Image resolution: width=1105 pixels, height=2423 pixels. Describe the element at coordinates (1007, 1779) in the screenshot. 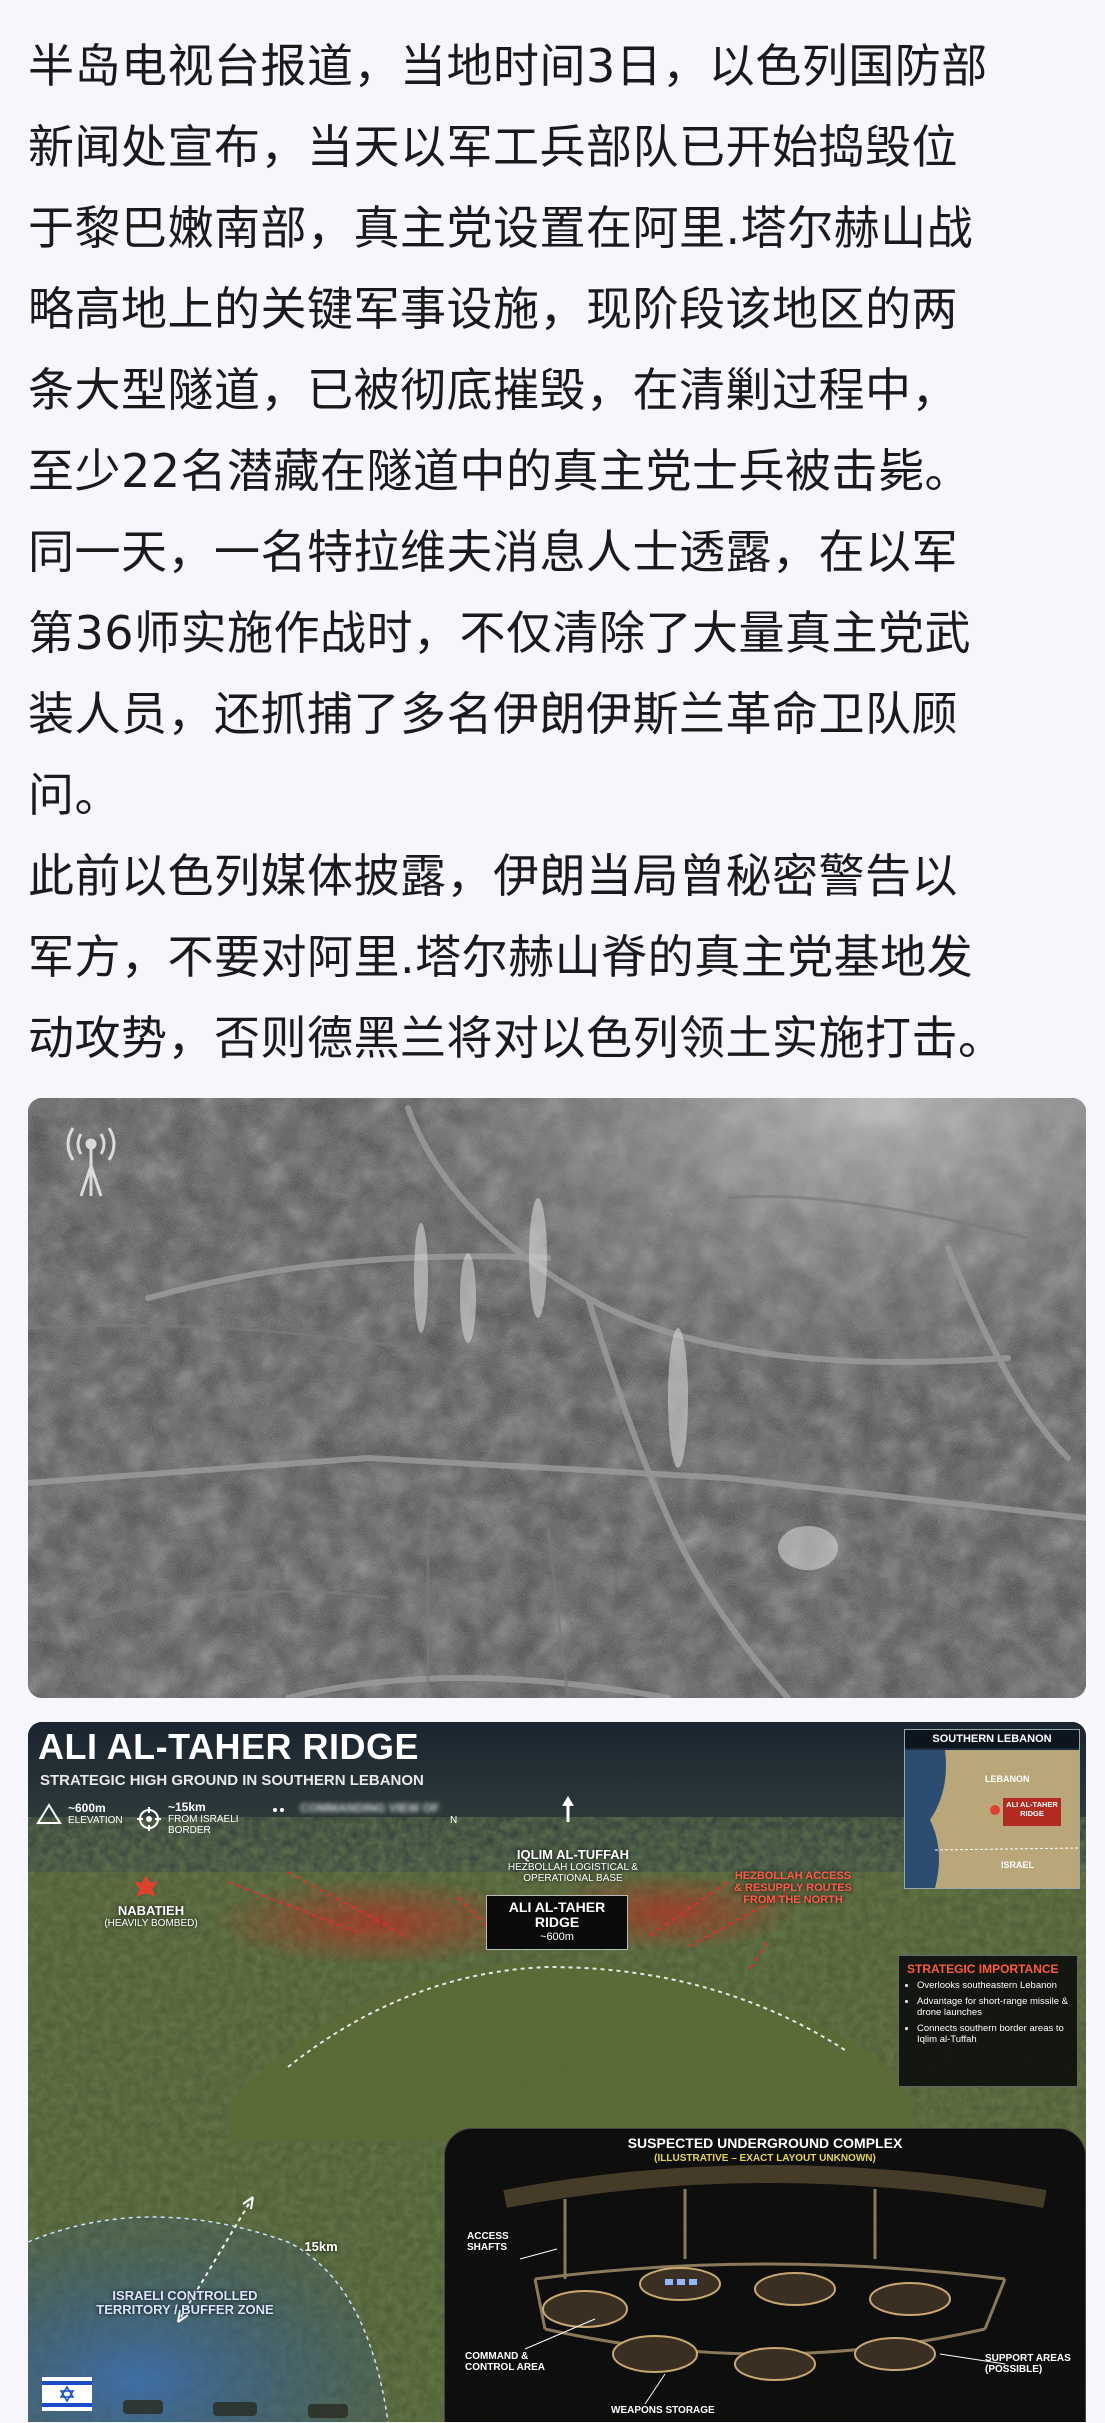

I see `minimap-lebanon-label: LEBANON` at that location.